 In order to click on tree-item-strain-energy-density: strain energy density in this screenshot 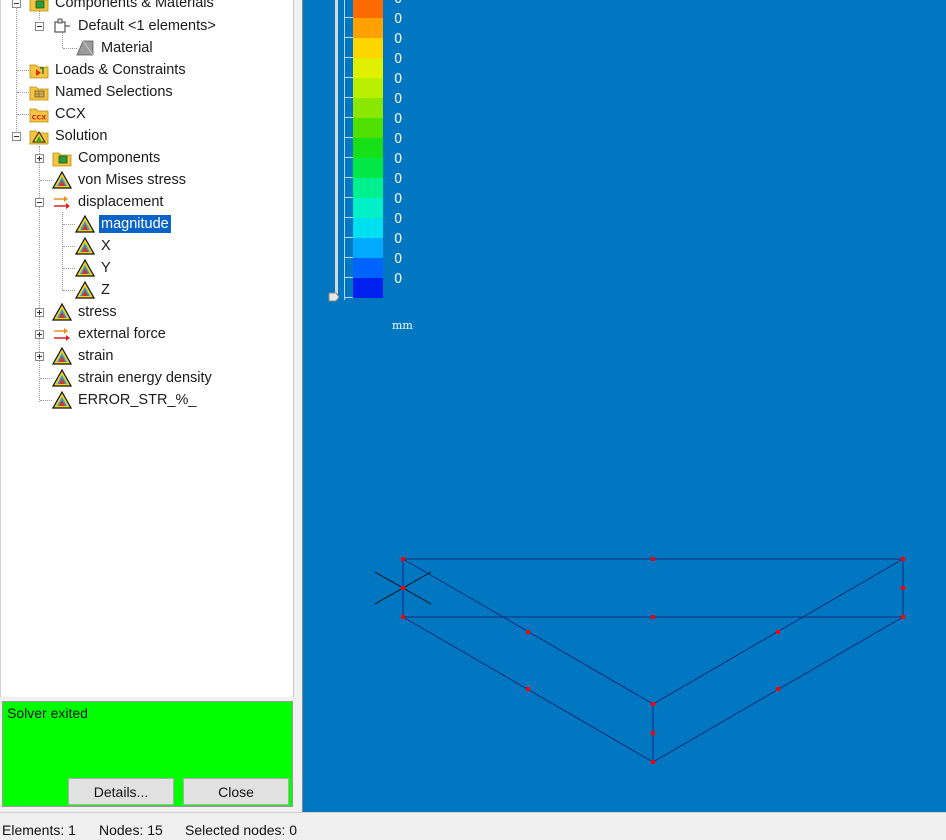, I will do `click(148, 380)`.